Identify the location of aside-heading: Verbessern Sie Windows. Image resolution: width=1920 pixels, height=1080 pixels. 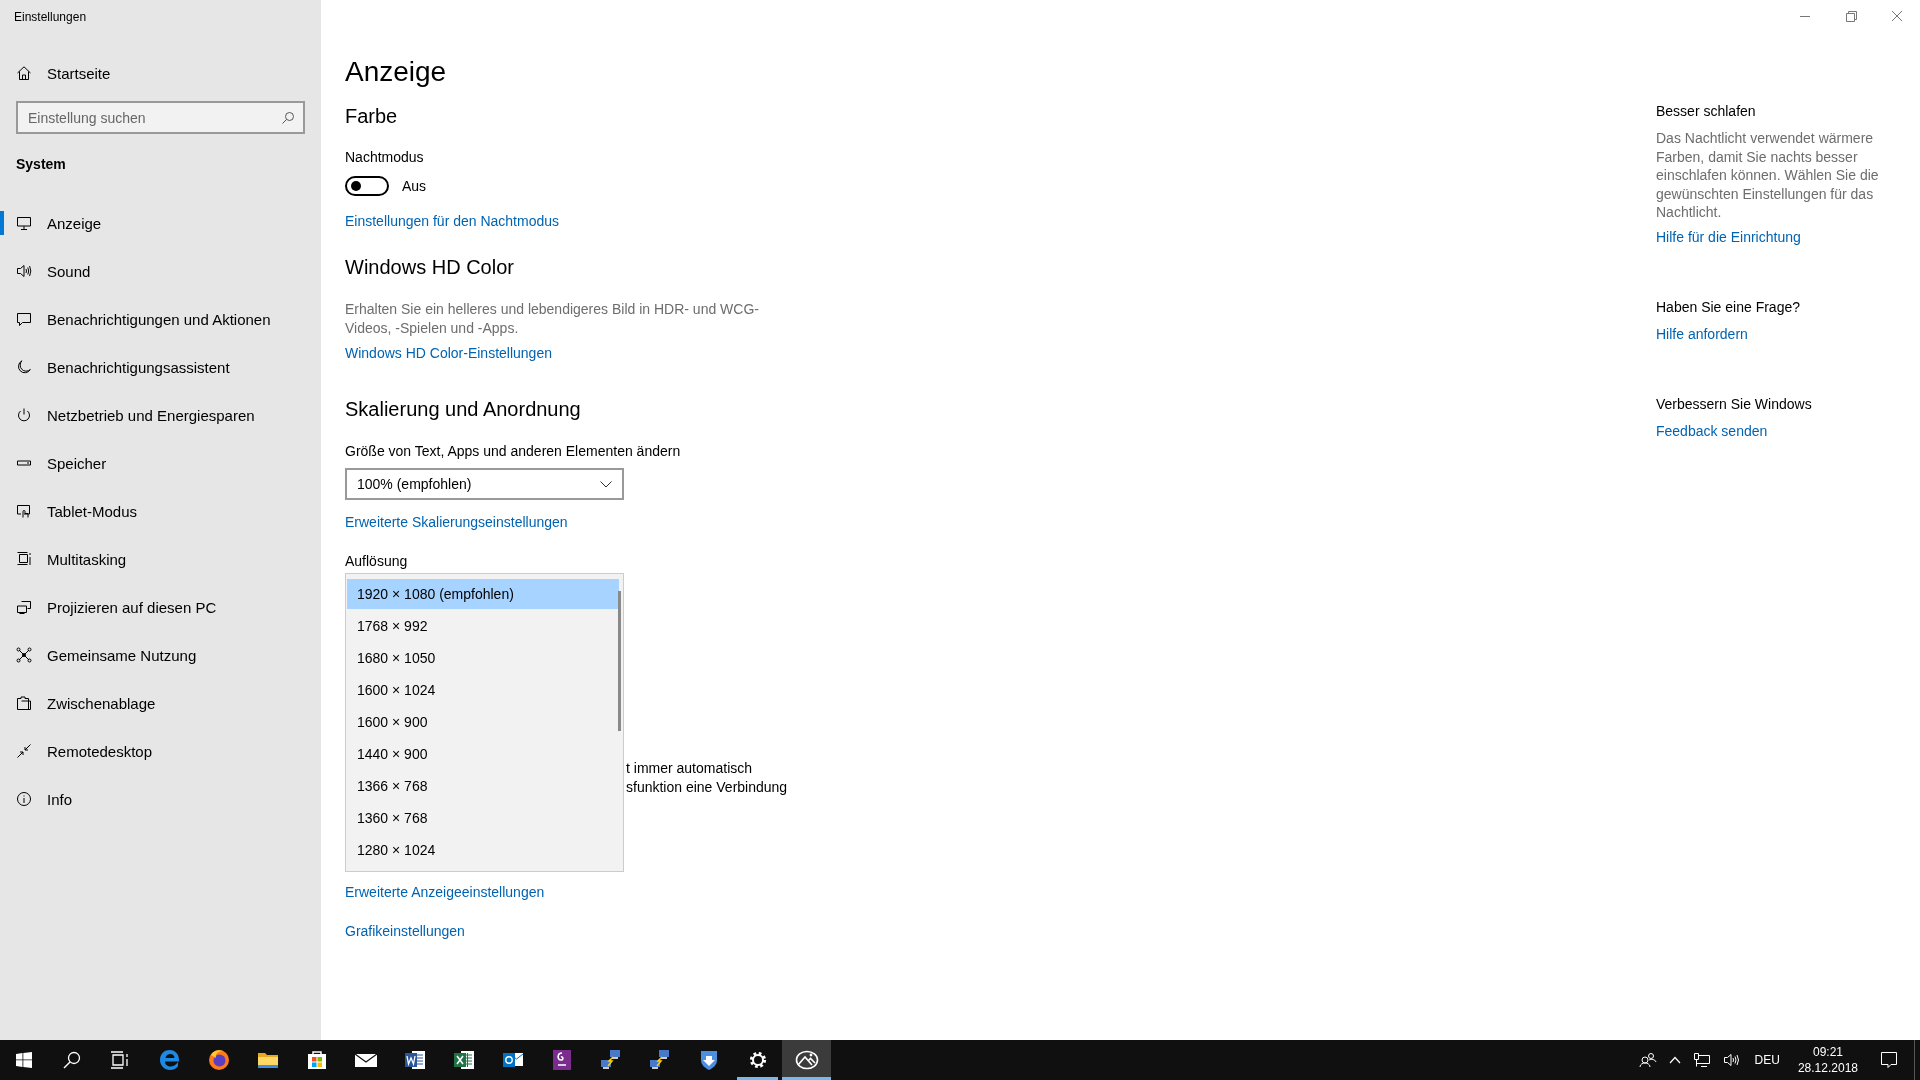
(1734, 404).